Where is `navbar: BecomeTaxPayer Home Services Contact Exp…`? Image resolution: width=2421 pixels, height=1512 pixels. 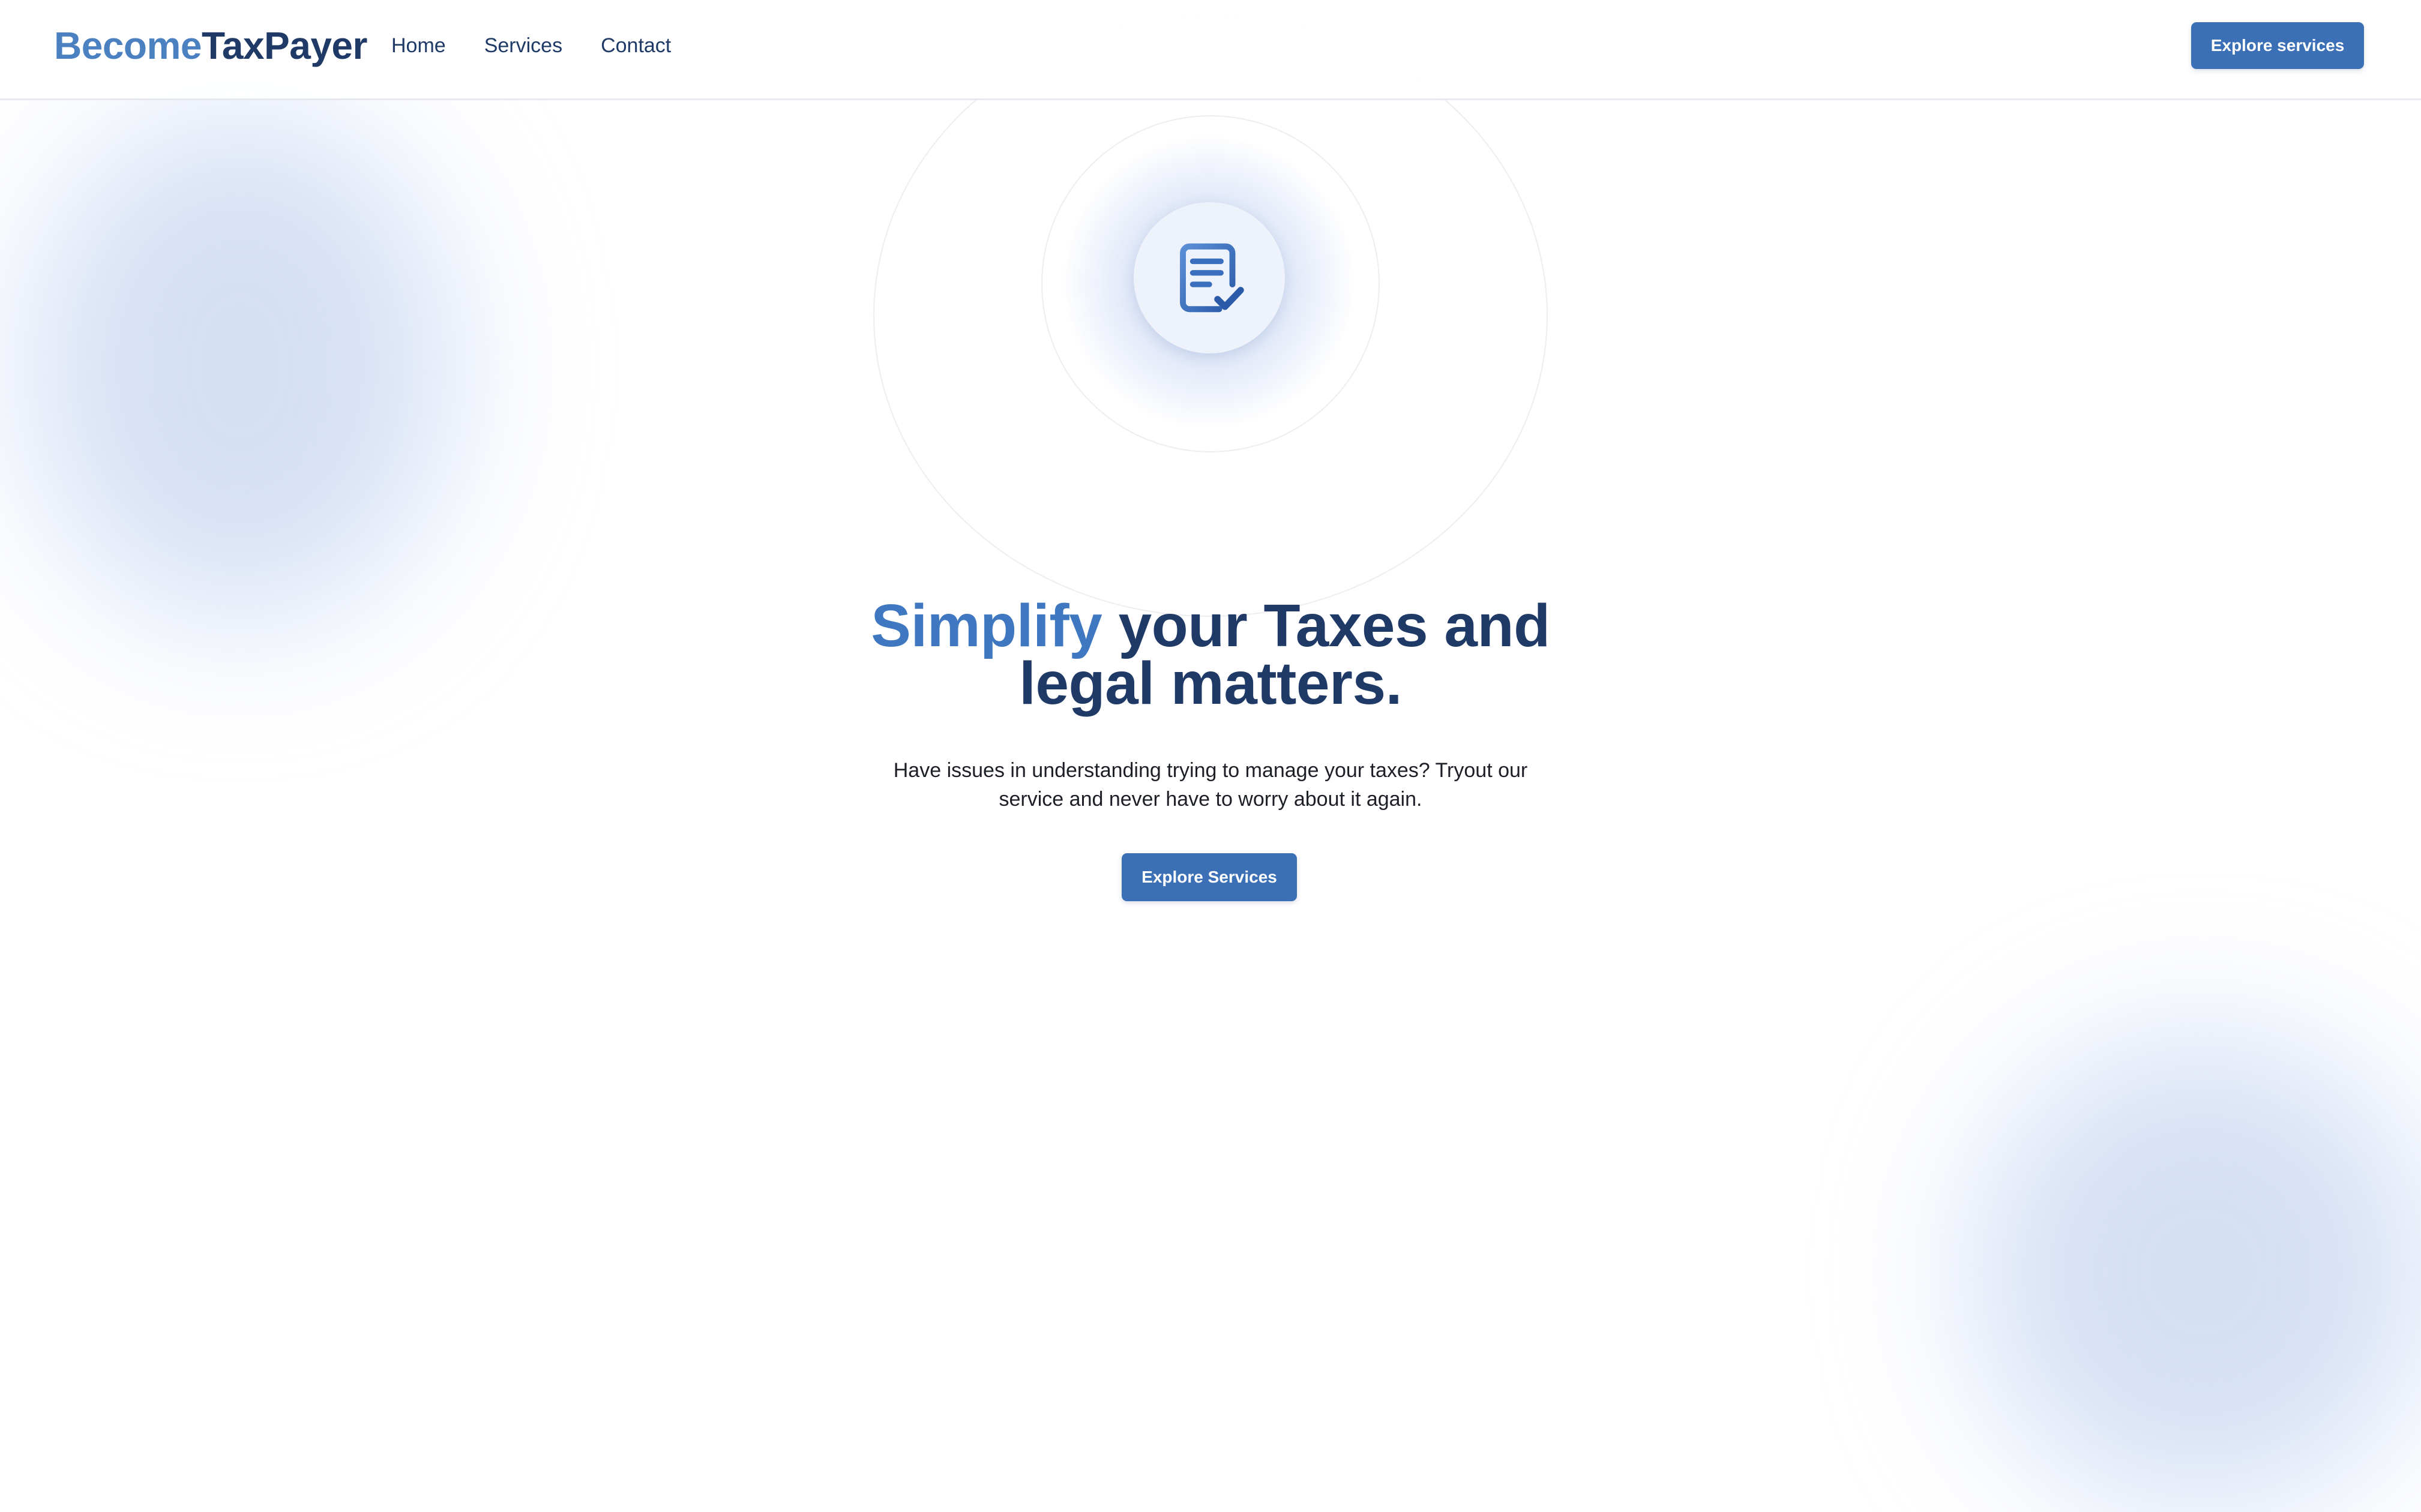
navbar: BecomeTaxPayer Home Services Contact Exp… is located at coordinates (1210, 50).